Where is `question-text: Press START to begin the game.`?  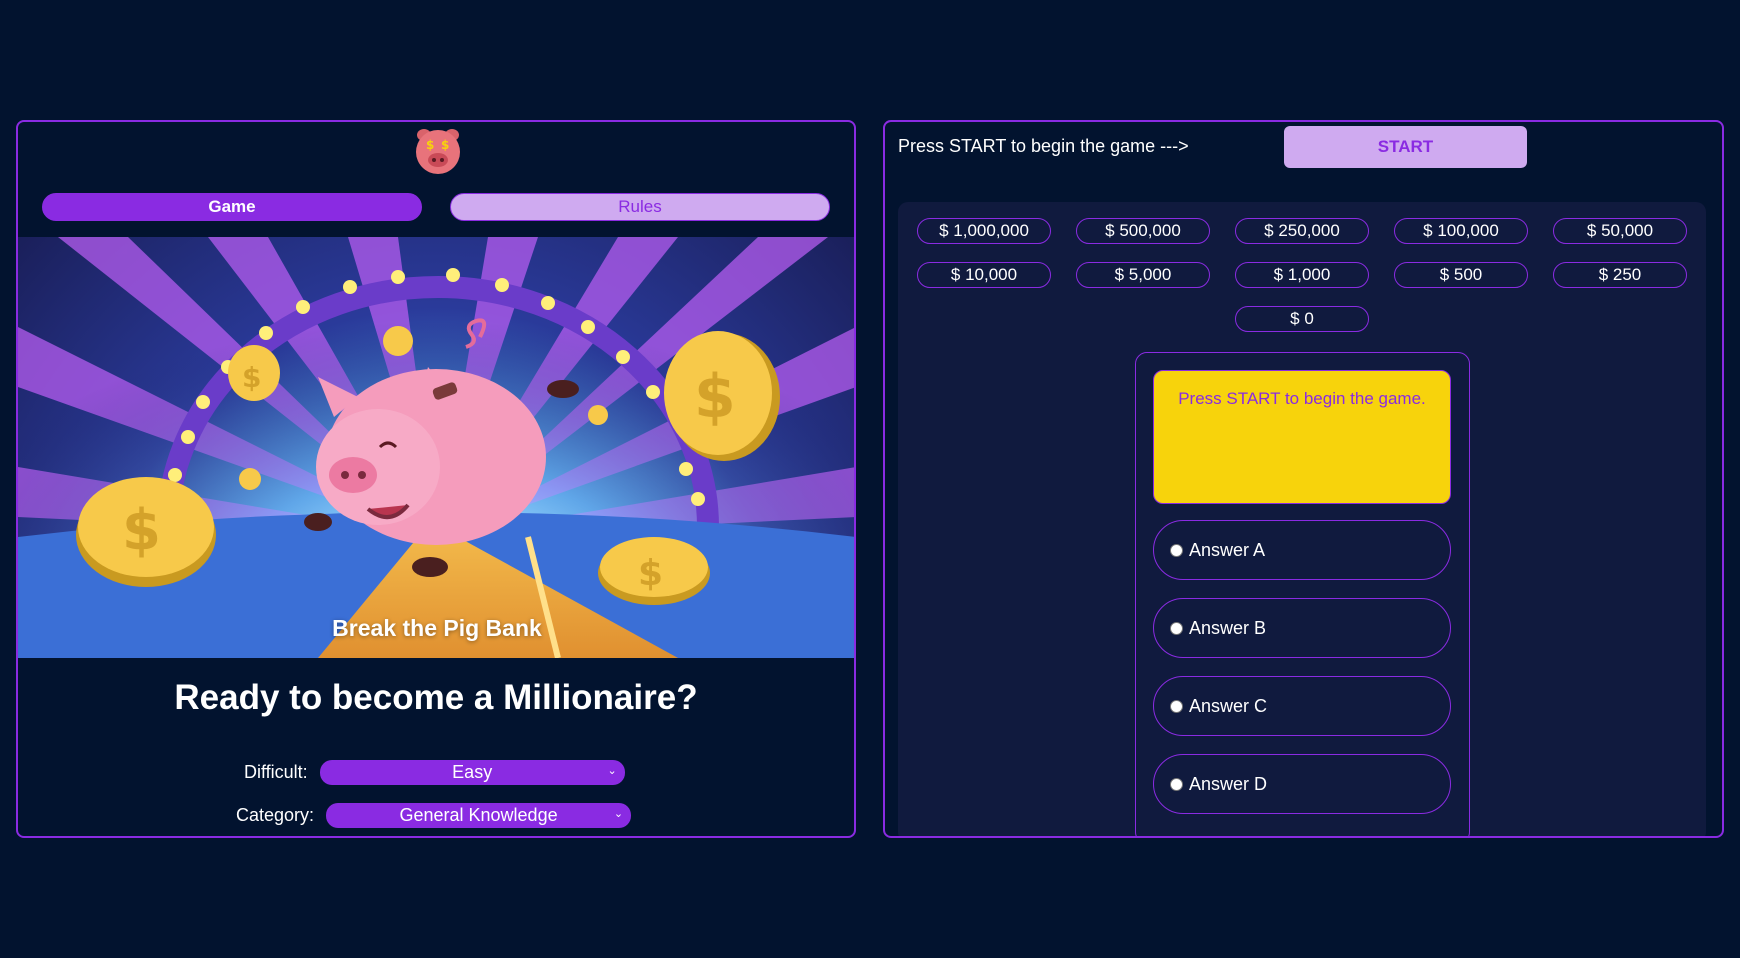
question-text: Press START to begin the game. is located at coordinates (1302, 437).